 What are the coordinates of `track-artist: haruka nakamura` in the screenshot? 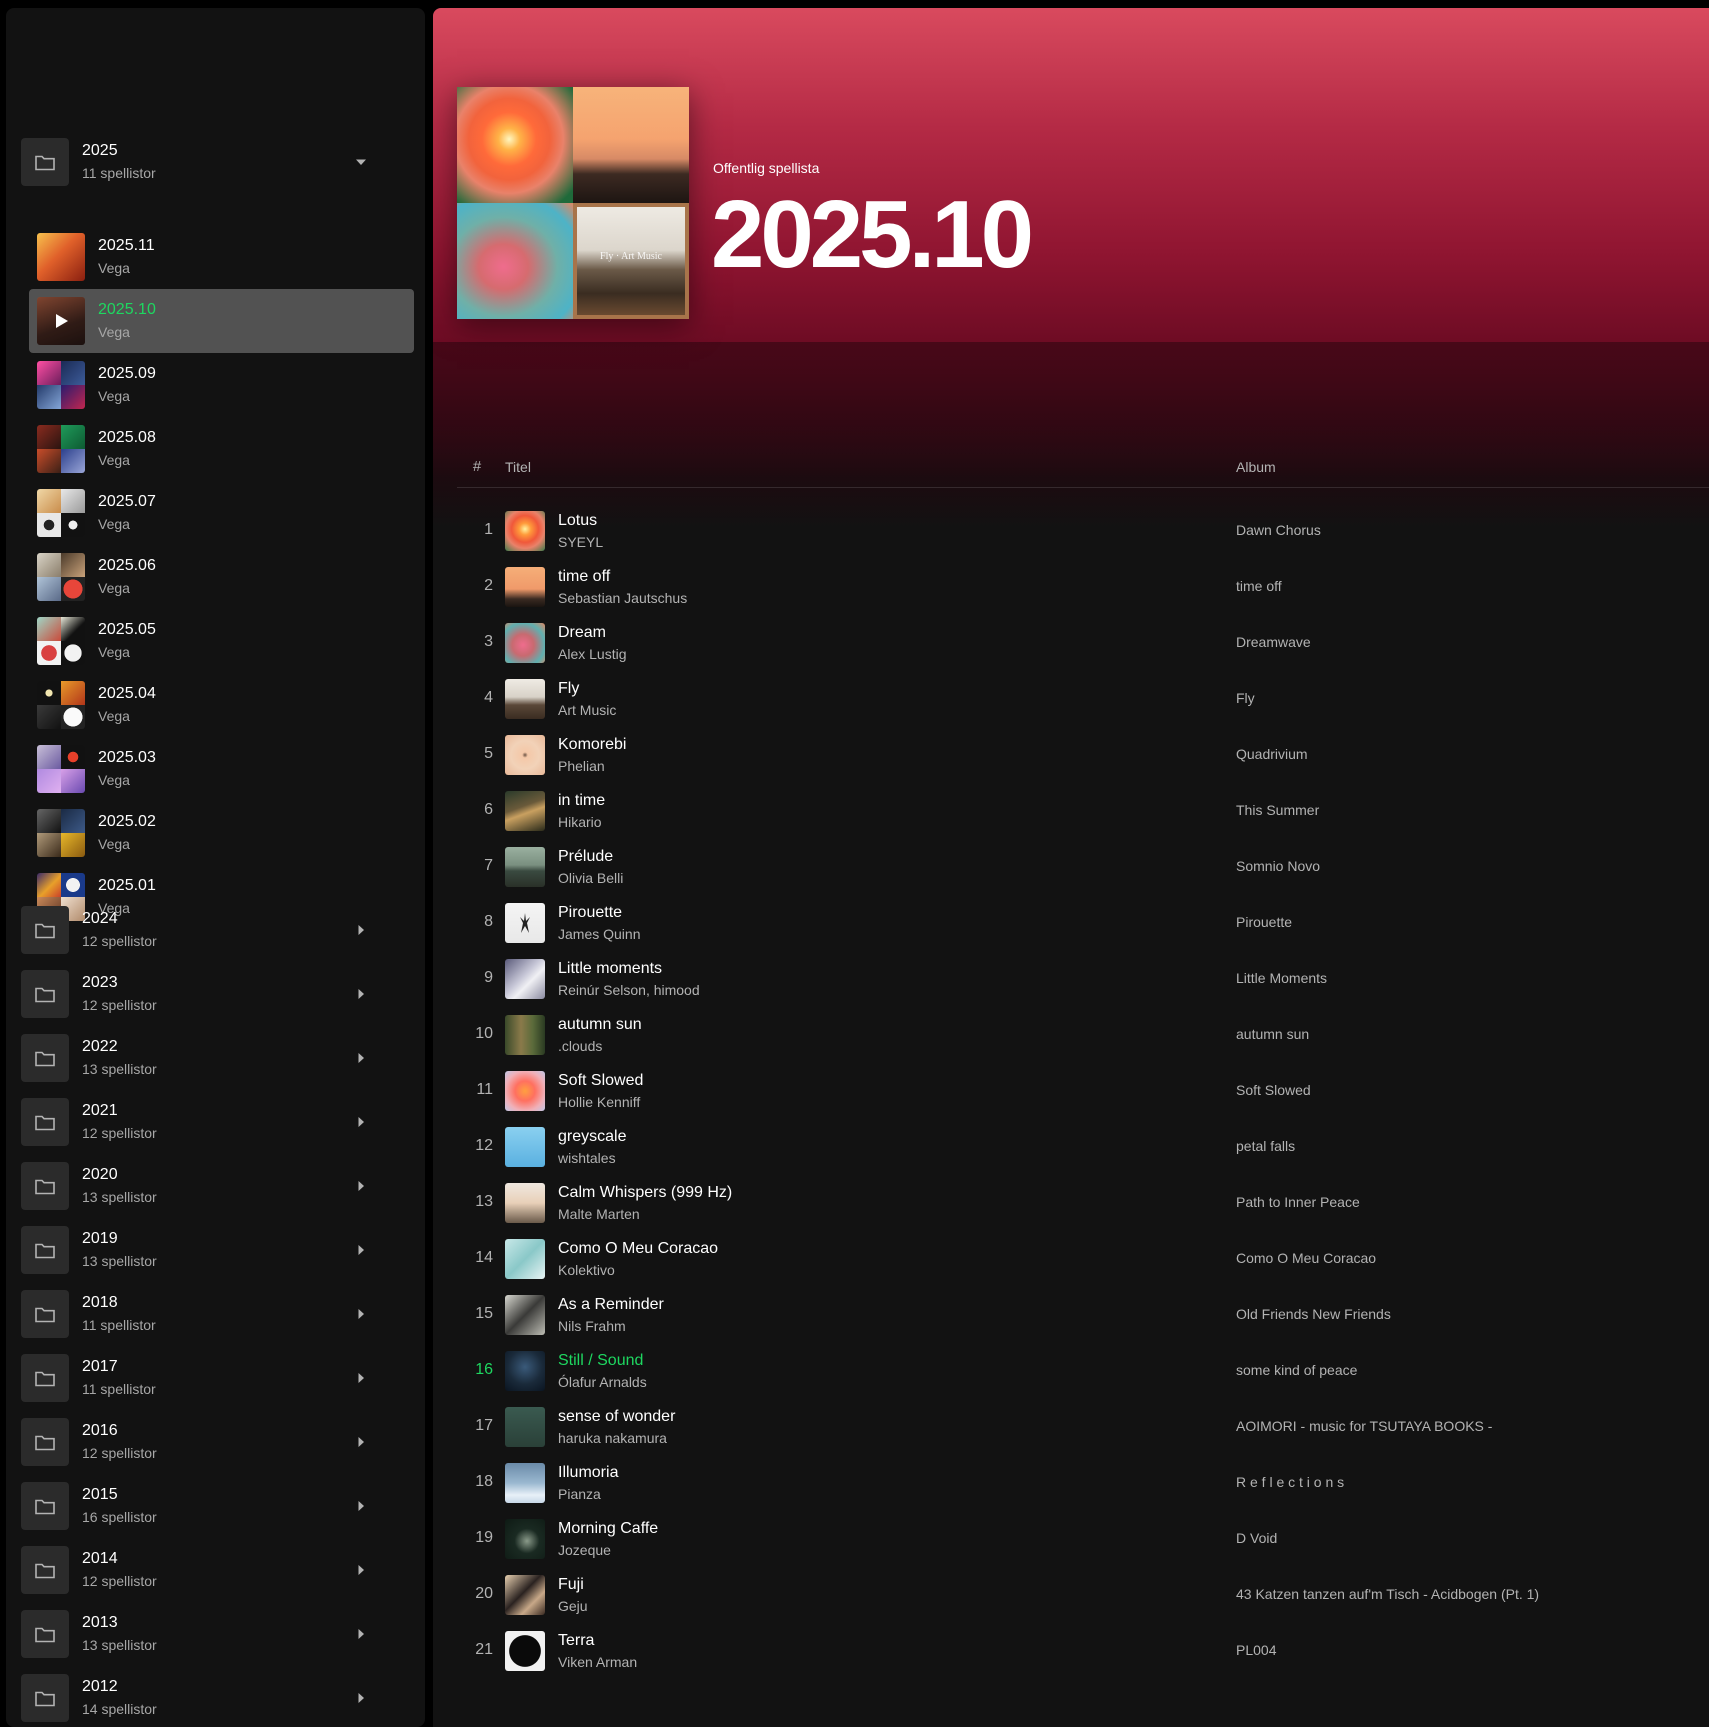 It's located at (612, 1438).